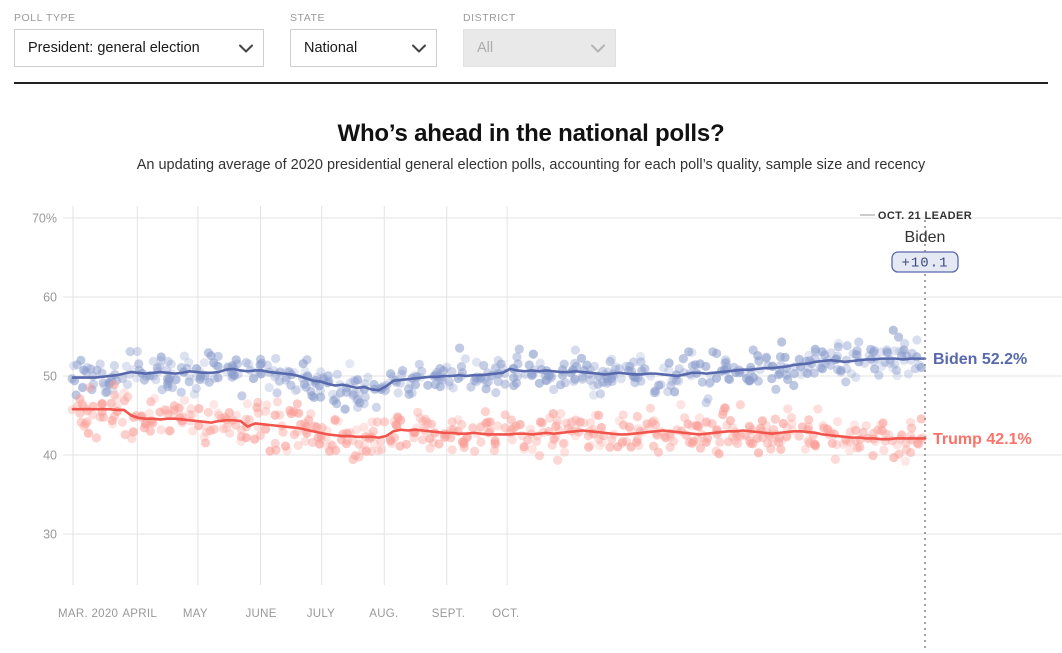 This screenshot has height=653, width=1062. What do you see at coordinates (246, 48) in the screenshot?
I see `chevron-down-icon` at bounding box center [246, 48].